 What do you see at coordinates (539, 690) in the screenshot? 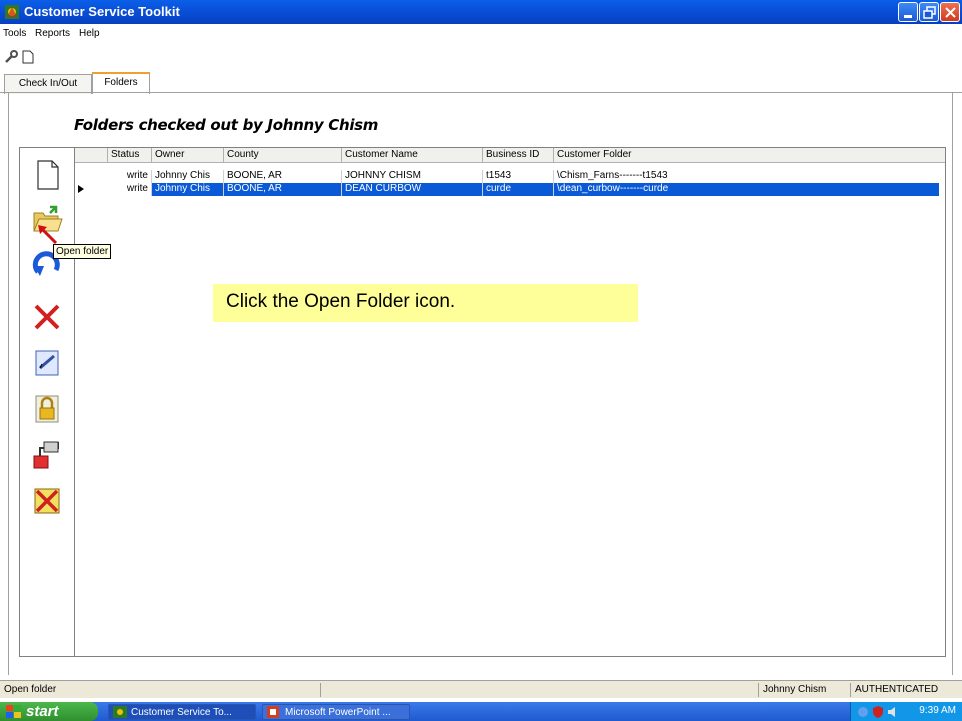
I see `status-spacer` at bounding box center [539, 690].